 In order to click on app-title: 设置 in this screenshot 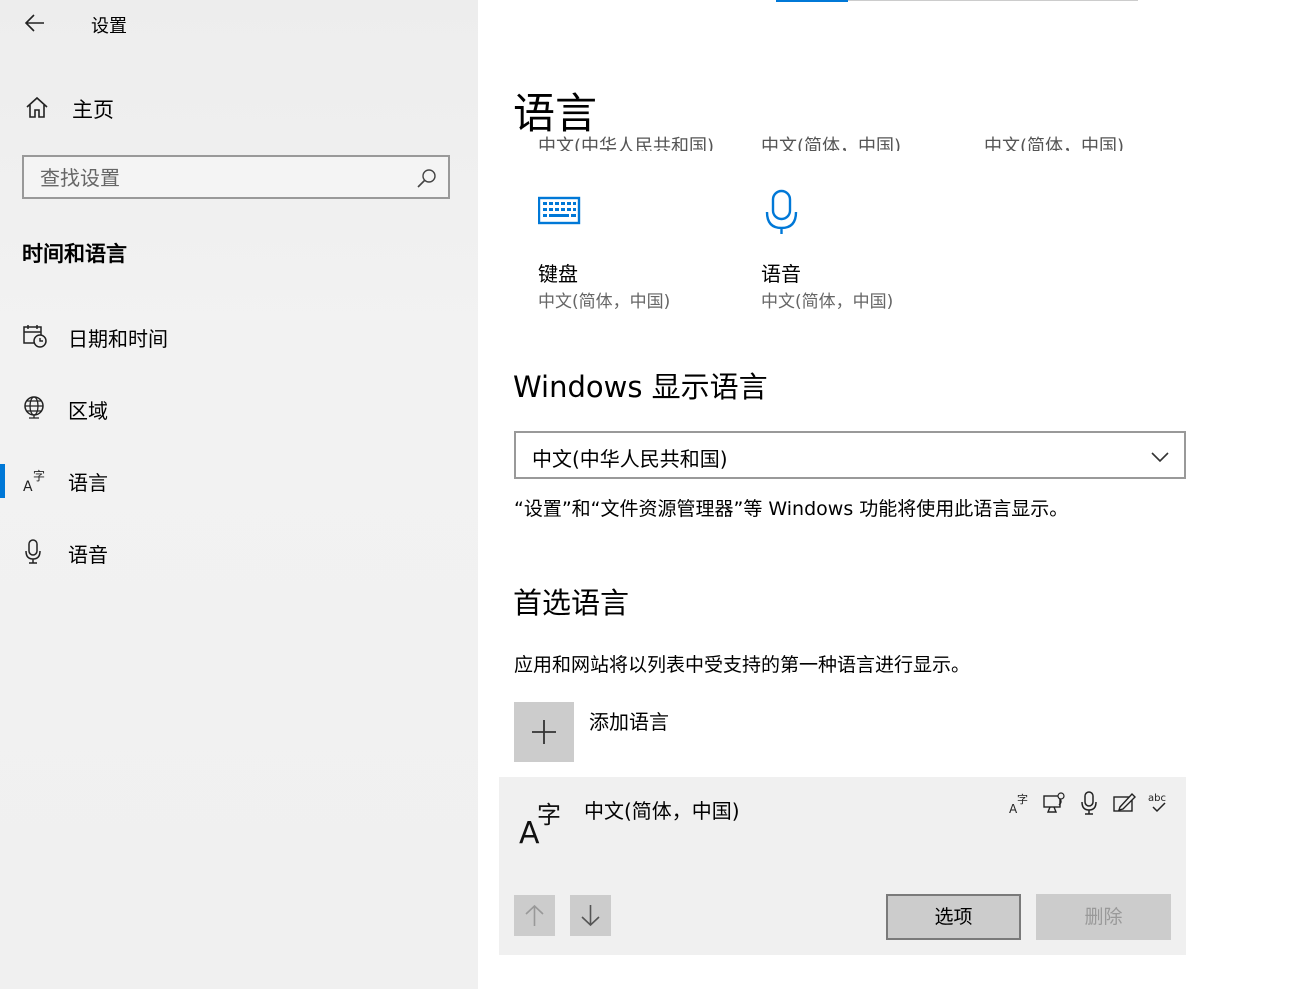, I will do `click(109, 26)`.